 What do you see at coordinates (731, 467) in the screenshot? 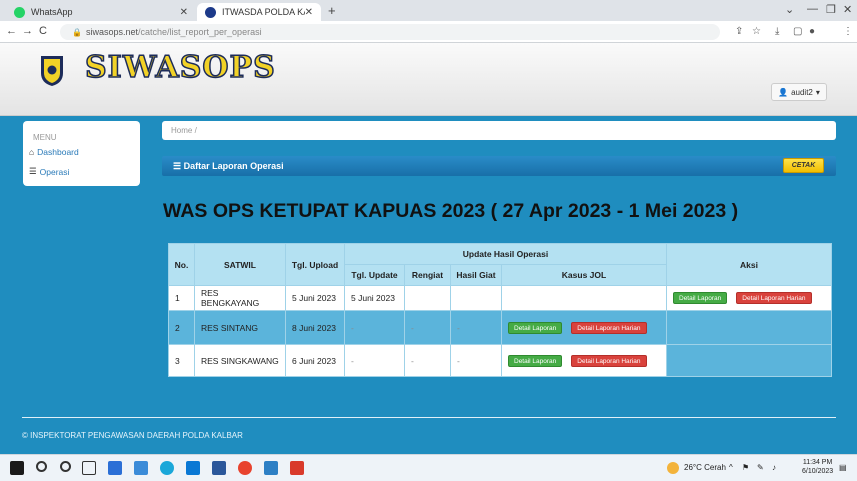
I see `tray-chevron-icon: ^` at bounding box center [731, 467].